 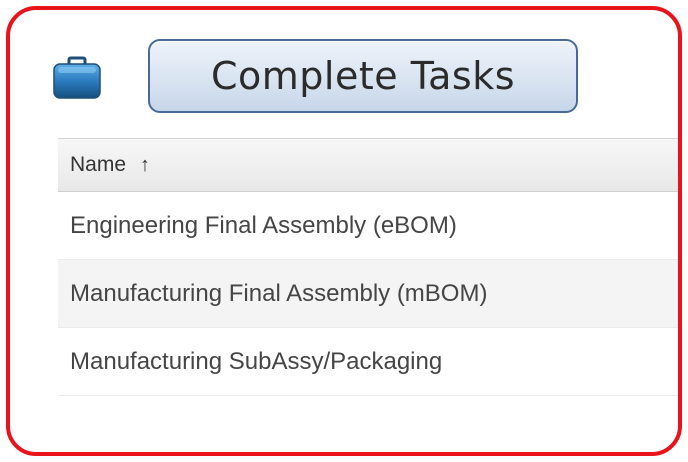 I want to click on table-row: Engineering Final Assembly (eBOM), so click(x=368, y=226).